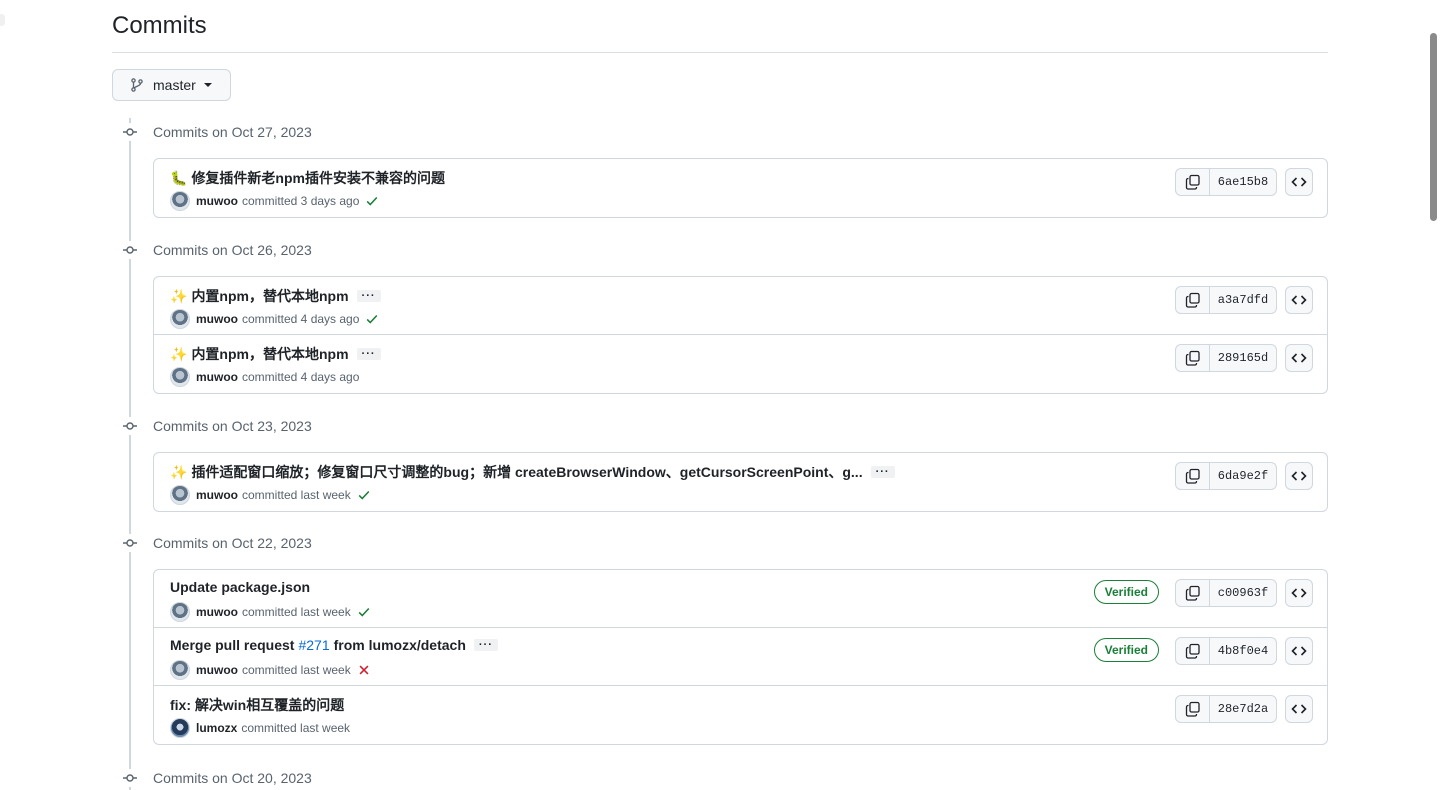  Describe the element at coordinates (720, 52) in the screenshot. I see `title-divider` at that location.